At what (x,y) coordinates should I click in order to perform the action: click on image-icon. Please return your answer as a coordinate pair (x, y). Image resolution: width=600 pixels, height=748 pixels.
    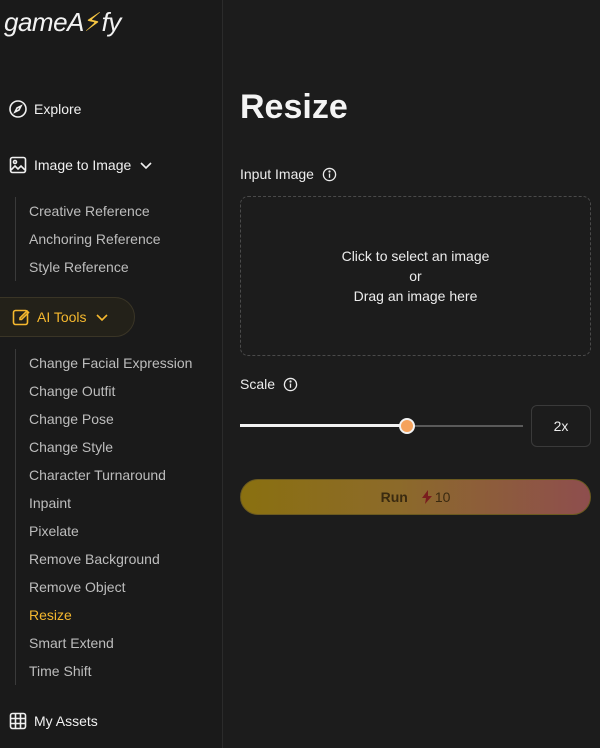
    Looking at the image, I should click on (18, 165).